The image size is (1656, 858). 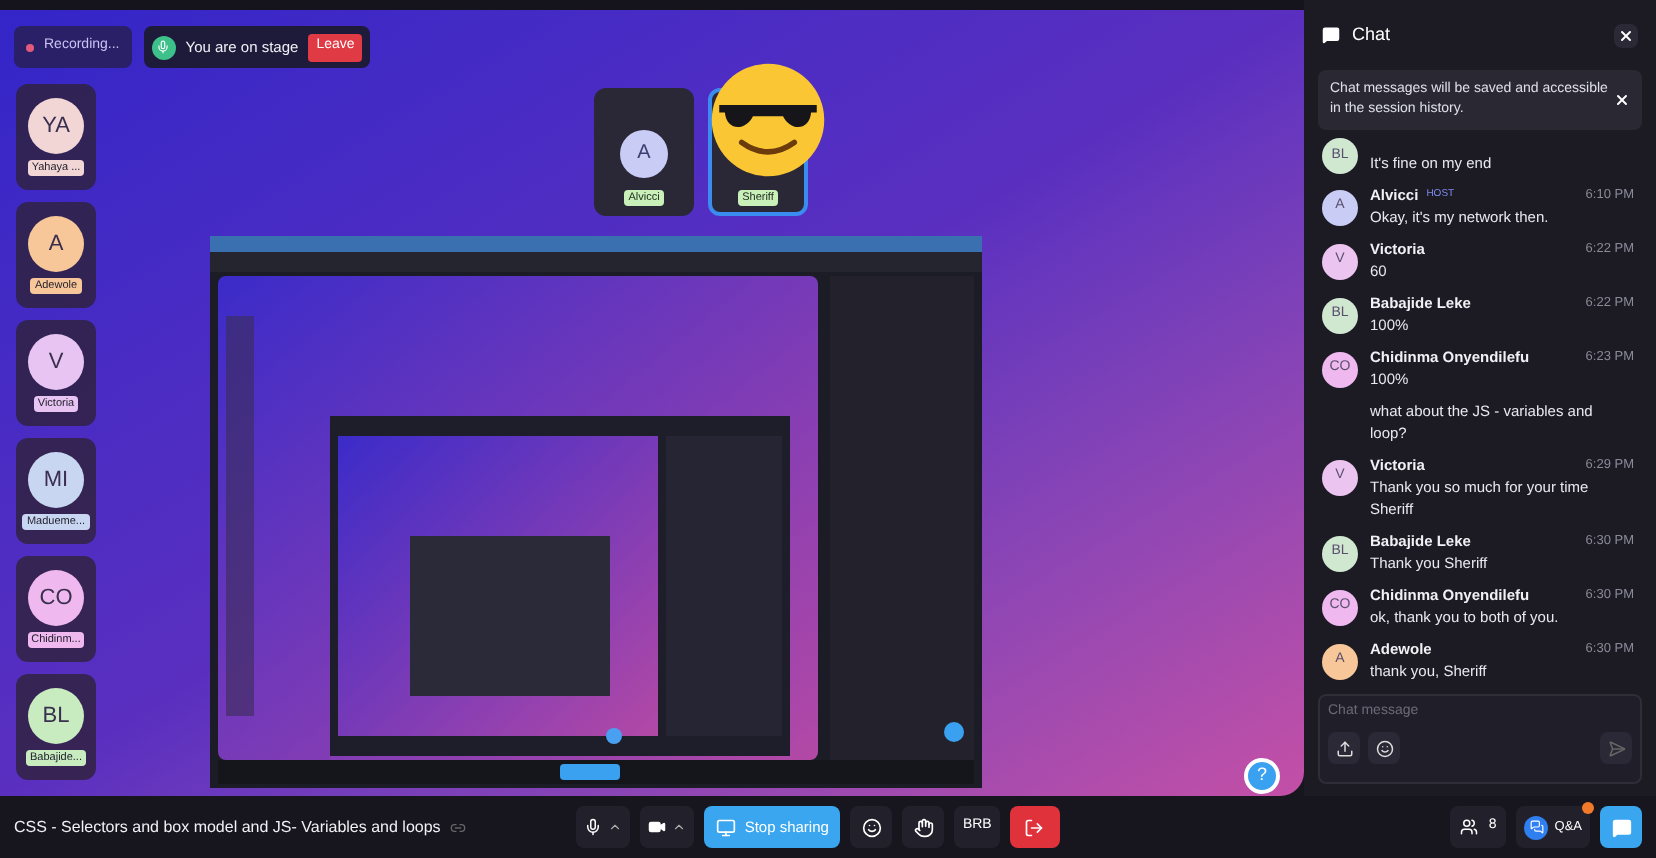 I want to click on chat-title: Chat, so click(x=1371, y=35).